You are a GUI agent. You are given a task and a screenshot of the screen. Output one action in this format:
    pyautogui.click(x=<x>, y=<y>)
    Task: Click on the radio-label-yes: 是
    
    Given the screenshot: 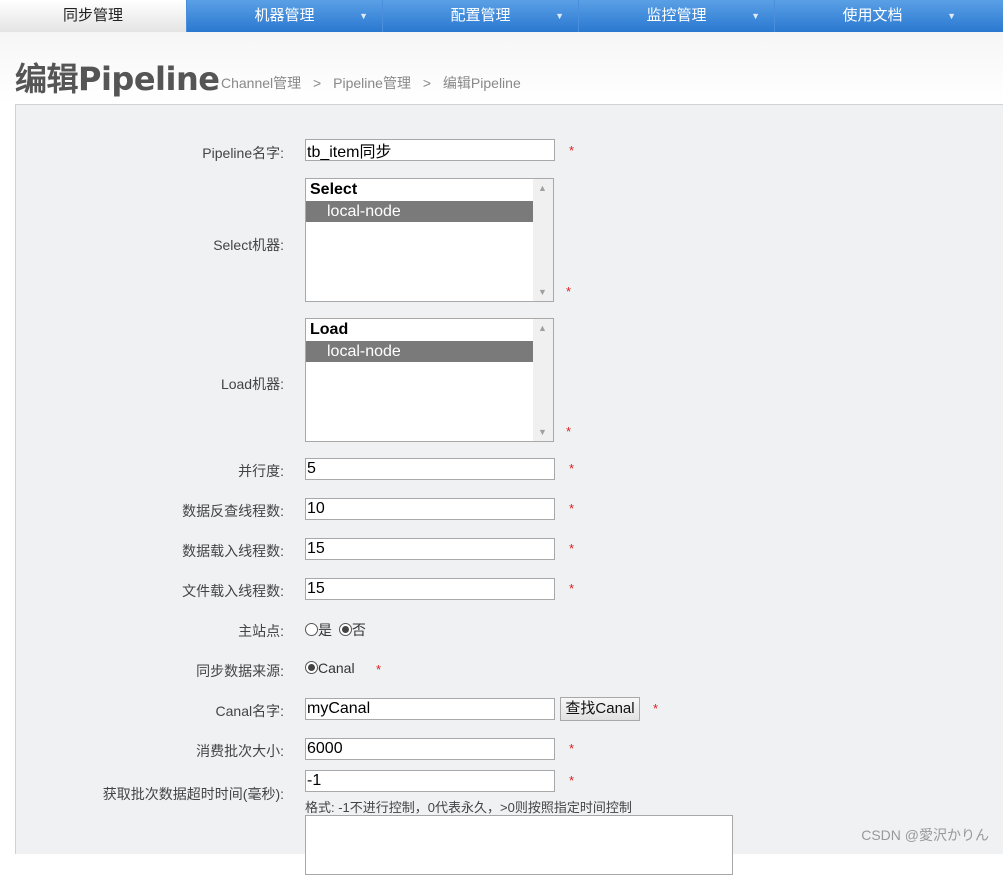 What is the action you would take?
    pyautogui.click(x=325, y=630)
    